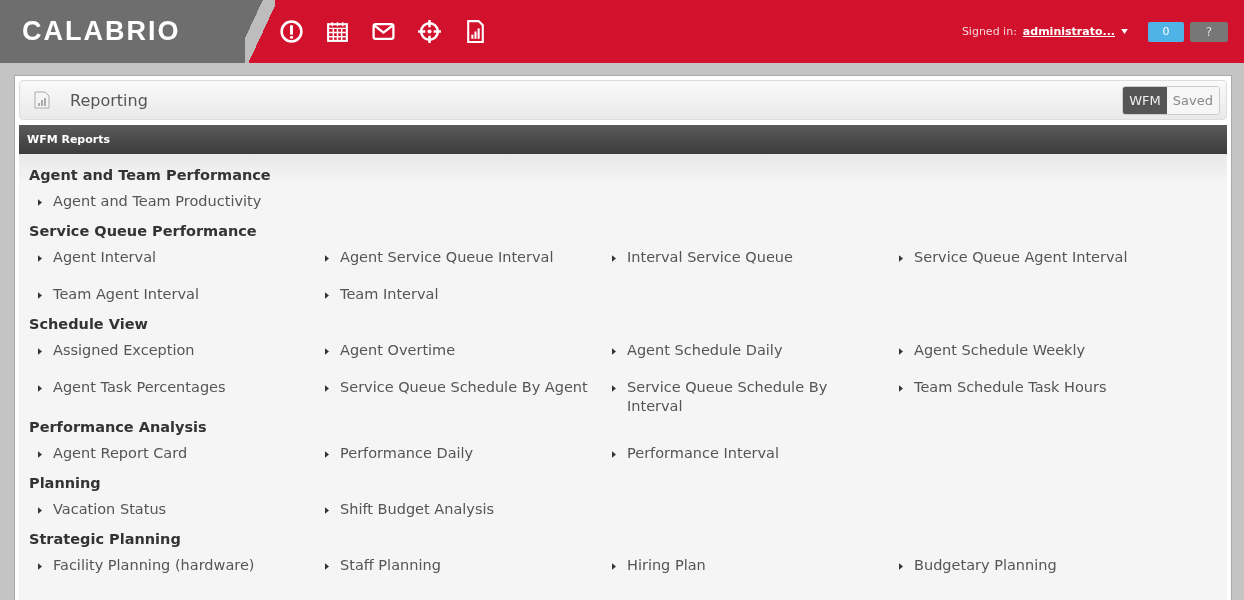  Describe the element at coordinates (109, 100) in the screenshot. I see `page-title: Reporting` at that location.